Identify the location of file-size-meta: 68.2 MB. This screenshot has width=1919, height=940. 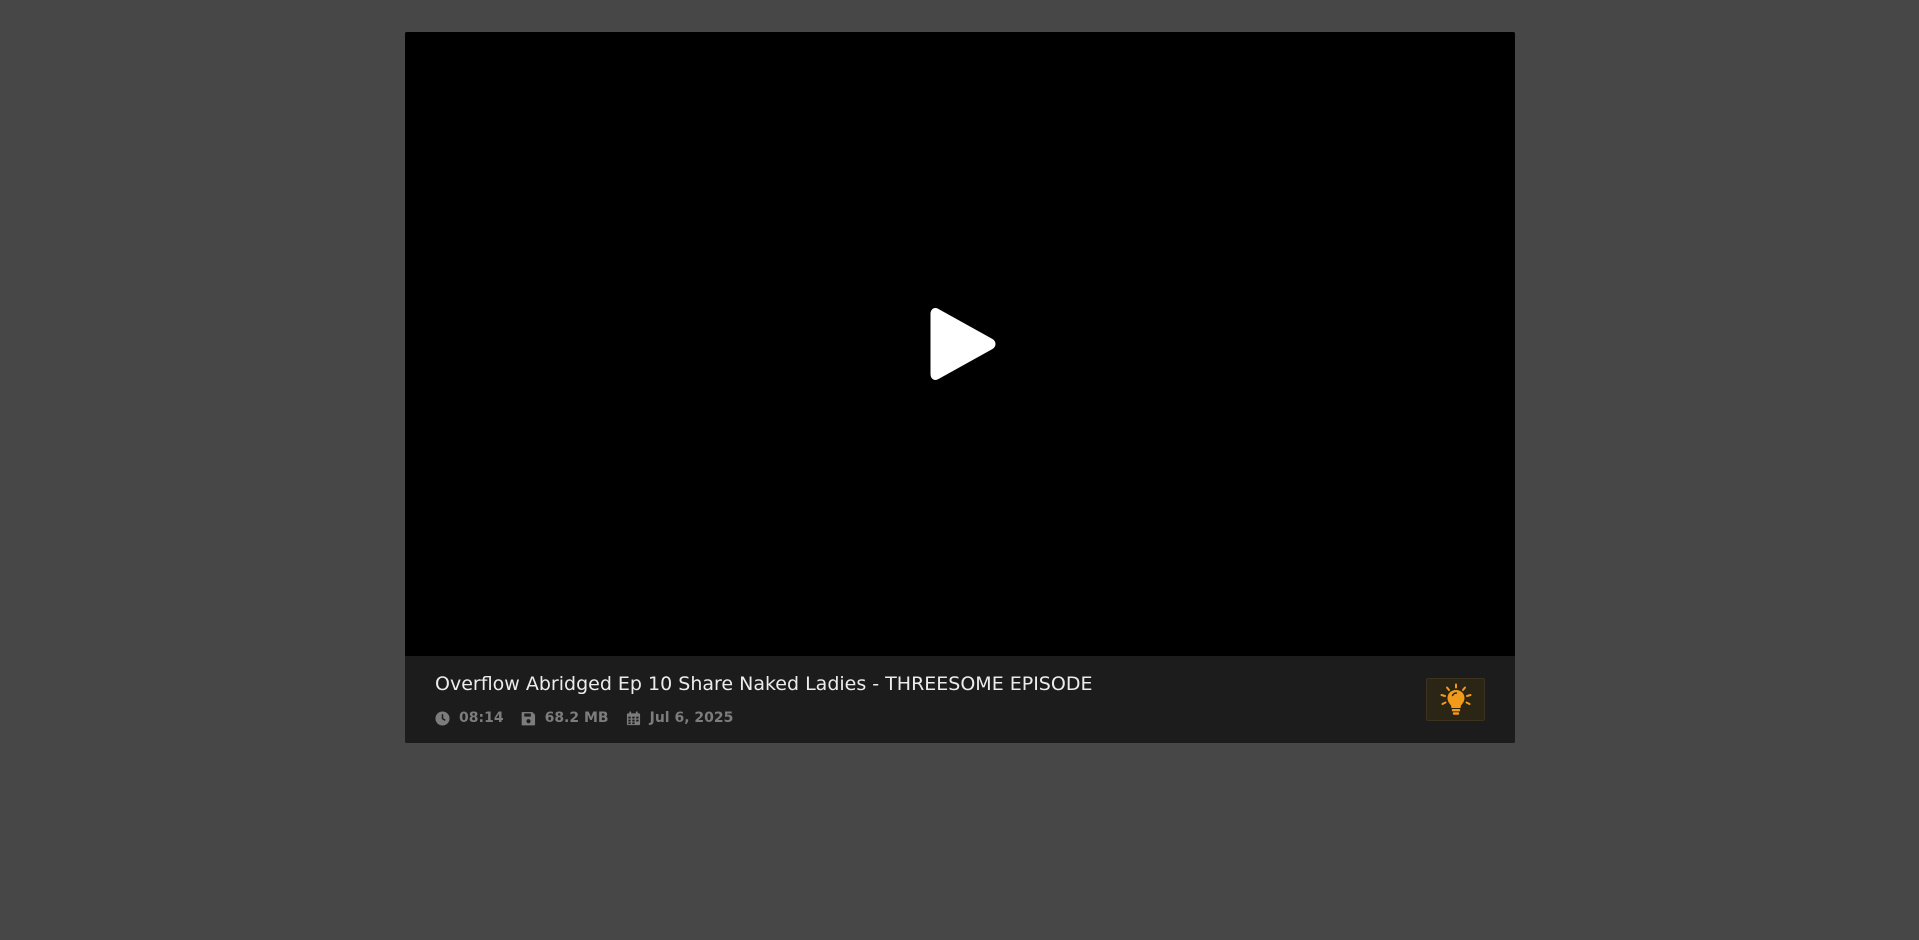
(565, 718).